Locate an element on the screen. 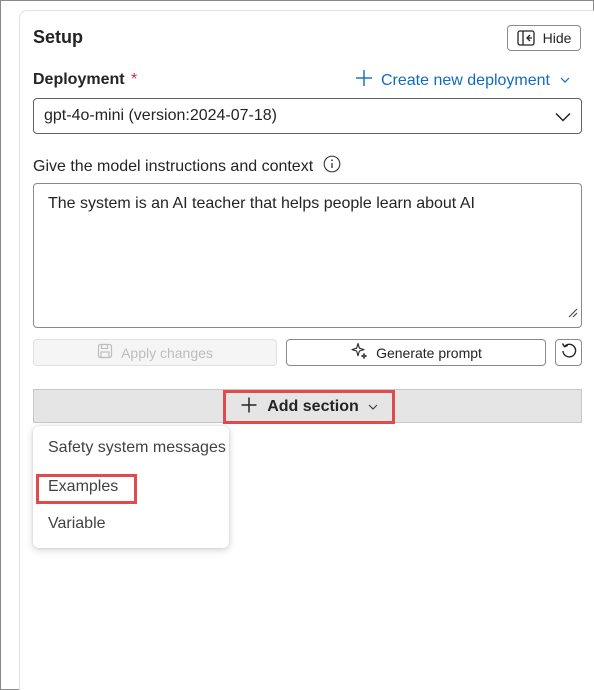 The width and height of the screenshot is (594, 690). reset-button is located at coordinates (568, 352).